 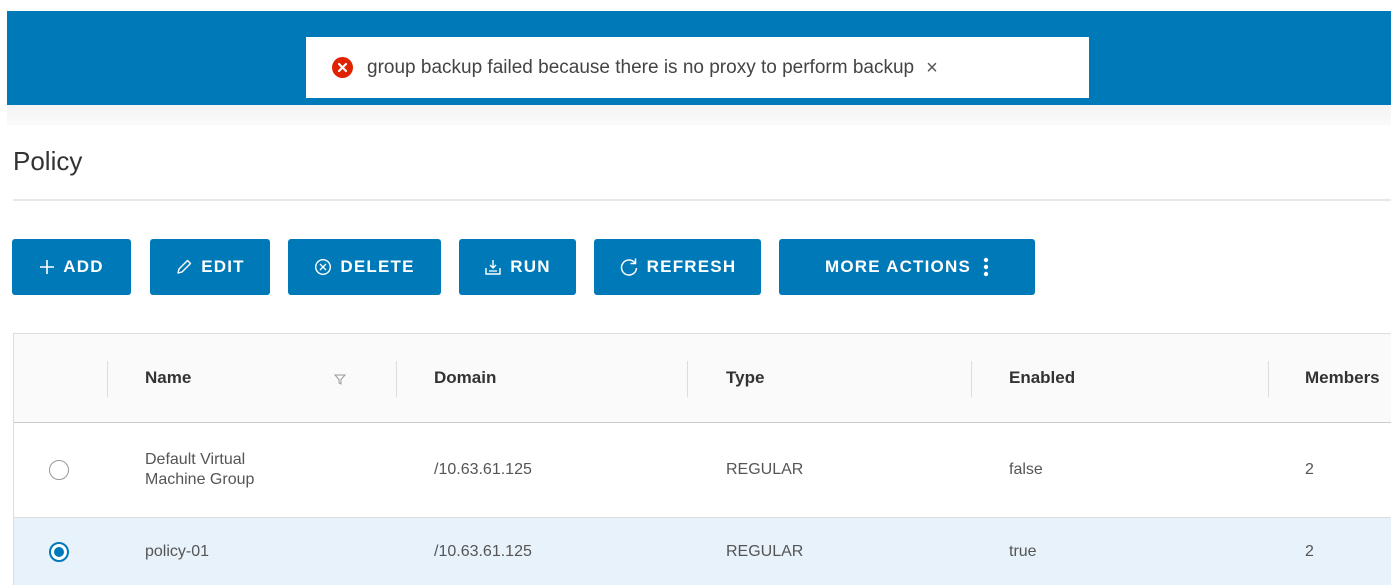 What do you see at coordinates (1042, 378) in the screenshot?
I see `column-header-enabled: Enabled` at bounding box center [1042, 378].